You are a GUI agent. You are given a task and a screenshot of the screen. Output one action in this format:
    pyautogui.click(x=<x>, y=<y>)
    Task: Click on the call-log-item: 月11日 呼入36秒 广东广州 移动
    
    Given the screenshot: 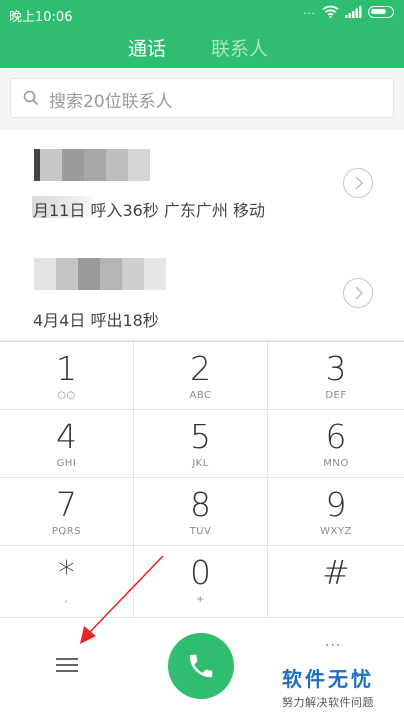 What is the action you would take?
    pyautogui.click(x=202, y=185)
    